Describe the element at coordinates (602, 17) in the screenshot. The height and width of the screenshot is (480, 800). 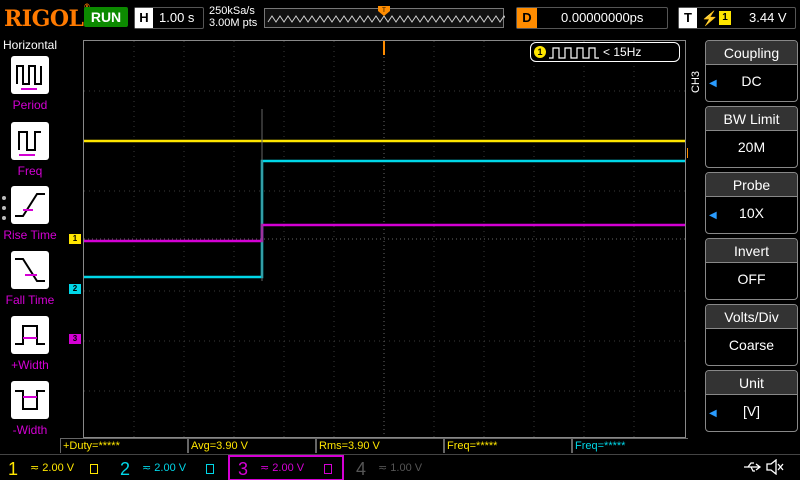
I see `delay-value: 0.00000000ps` at that location.